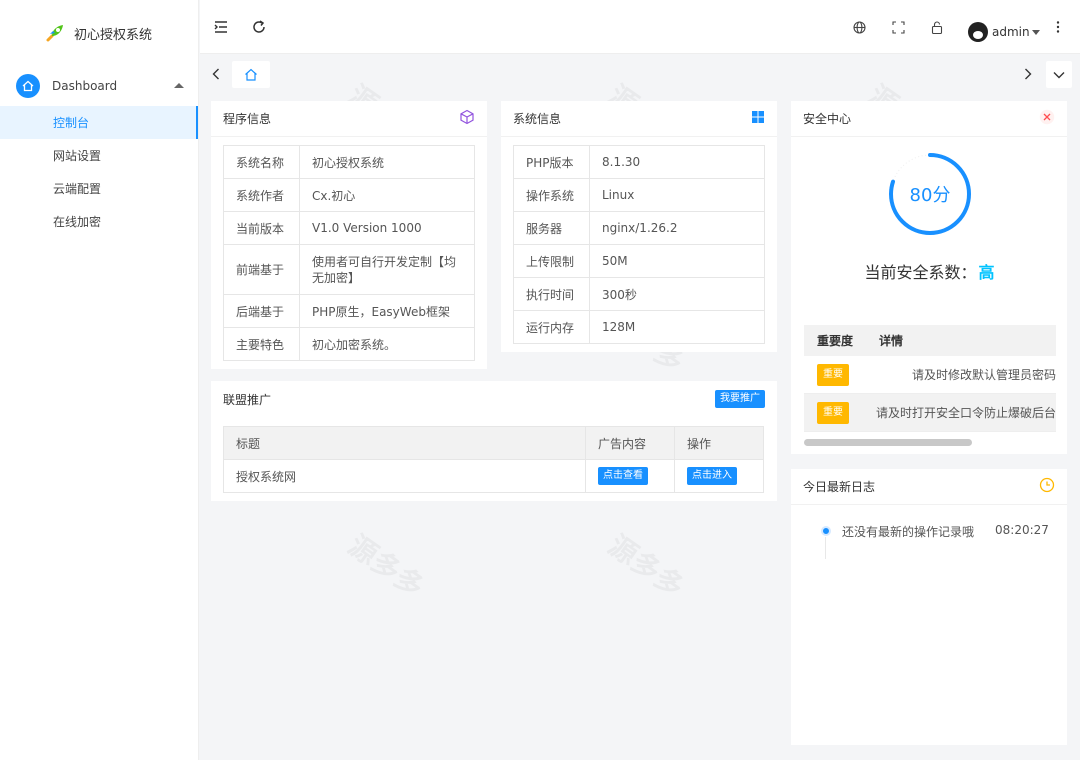 The image size is (1080, 760). Describe the element at coordinates (639, 294) in the screenshot. I see `table-row: 执行时间 300秒` at that location.